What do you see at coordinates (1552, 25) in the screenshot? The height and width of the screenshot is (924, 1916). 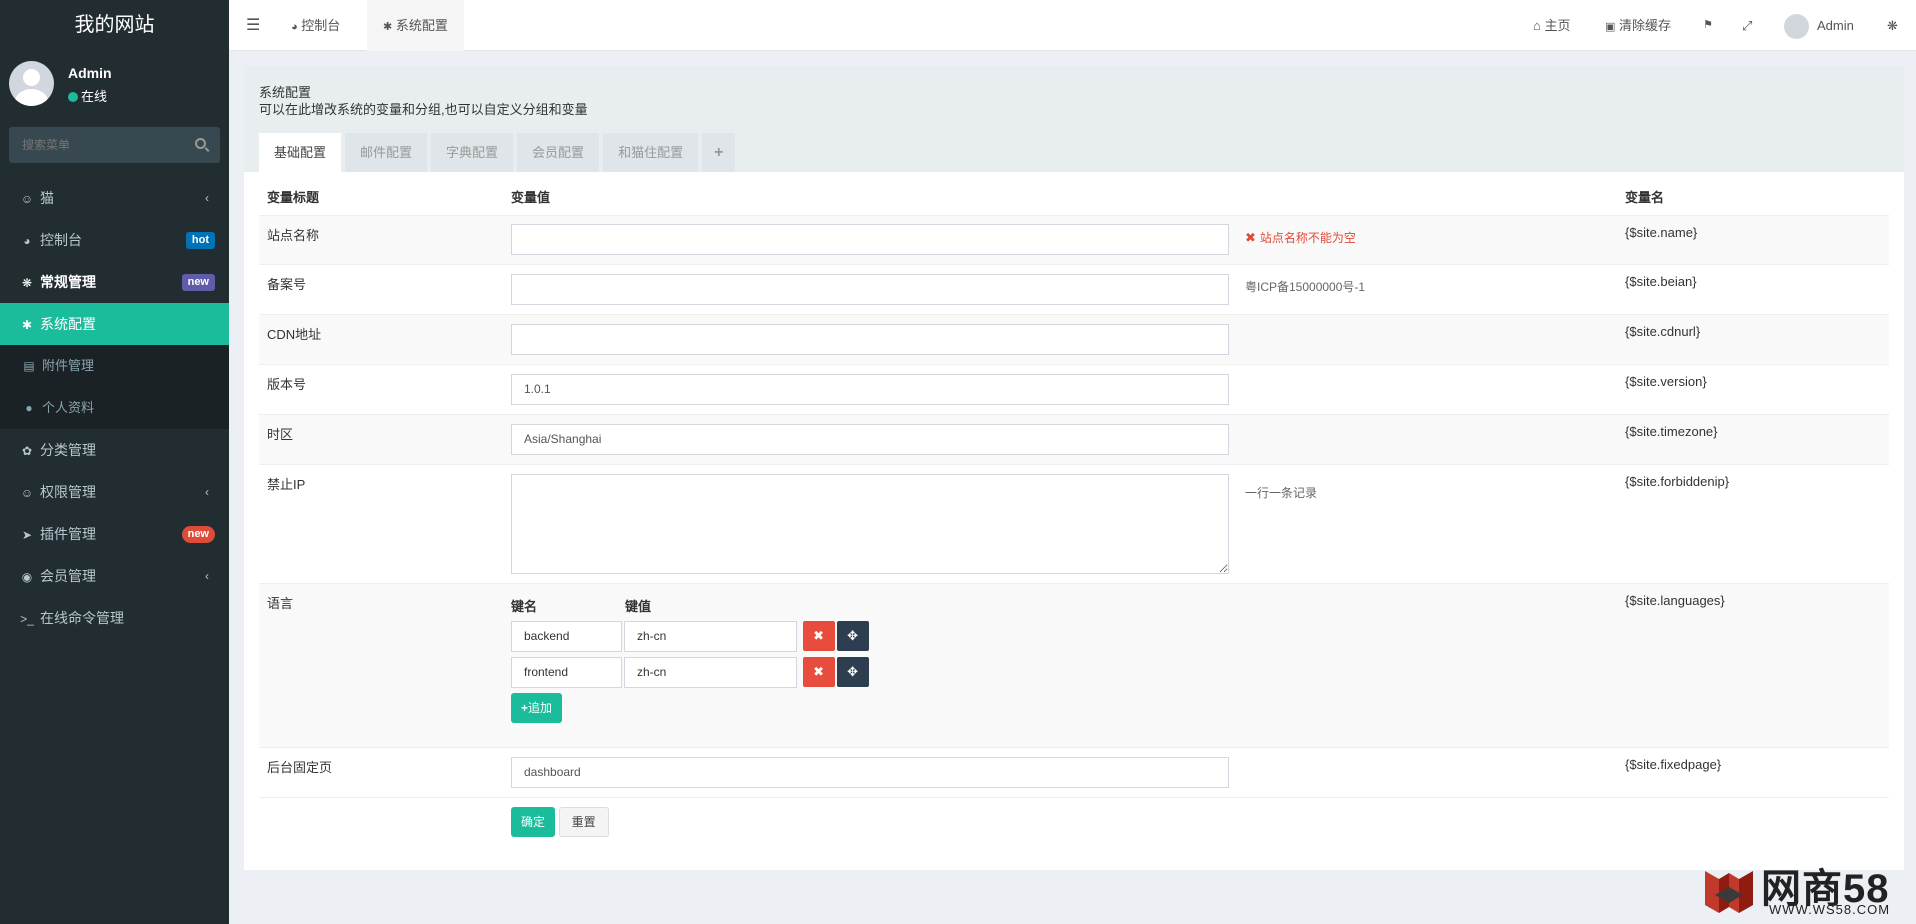 I see `home-link: ⌂ 主页` at bounding box center [1552, 25].